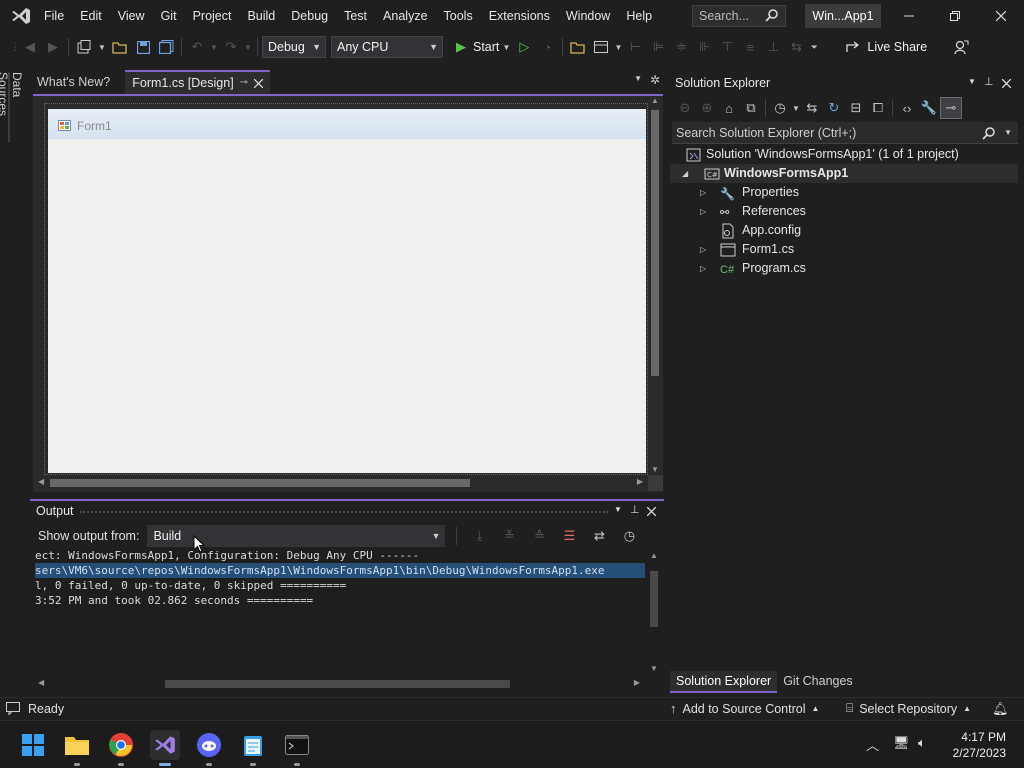 The image size is (1024, 768). Describe the element at coordinates (909, 16) in the screenshot. I see `minimize-button` at that location.